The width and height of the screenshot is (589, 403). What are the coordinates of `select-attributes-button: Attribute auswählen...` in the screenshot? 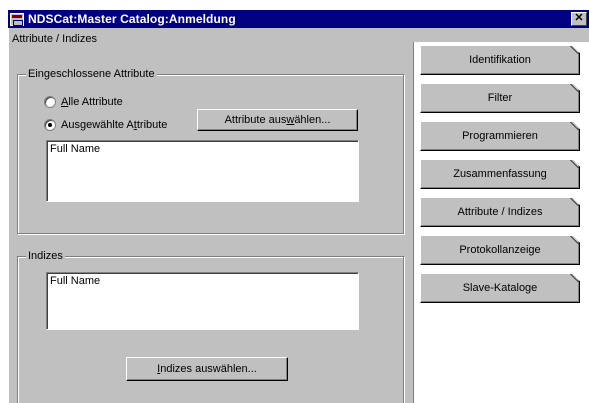 It's located at (277, 120).